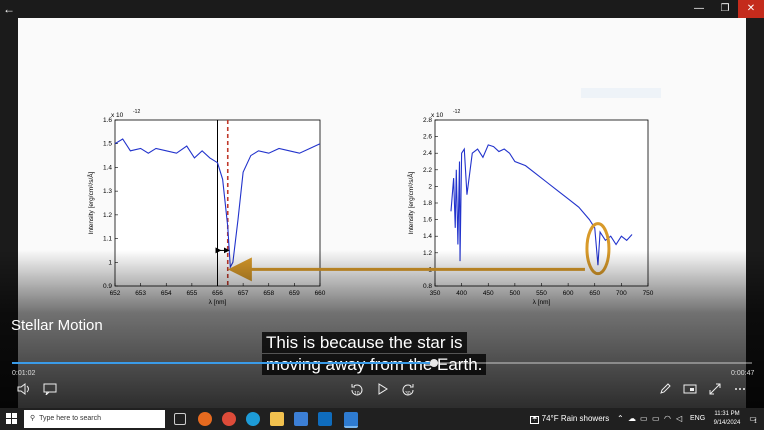 The image size is (764, 432). Describe the element at coordinates (620, 419) in the screenshot. I see `tray-chevron-icon: ⌃` at that location.